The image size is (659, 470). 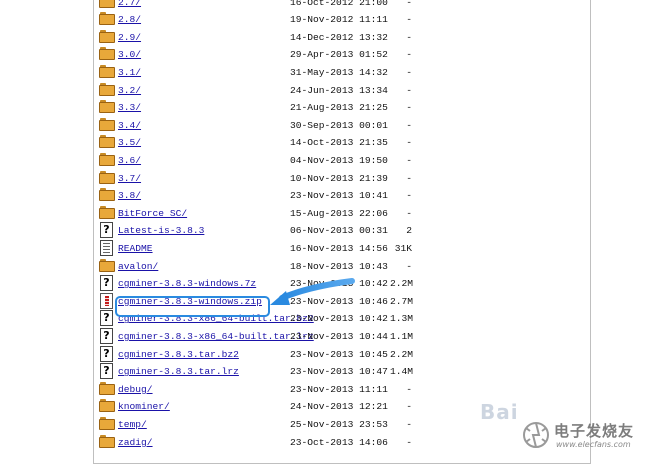 I want to click on list-item: 3.4/30-Sep-2013 00:01 -, so click(x=342, y=126).